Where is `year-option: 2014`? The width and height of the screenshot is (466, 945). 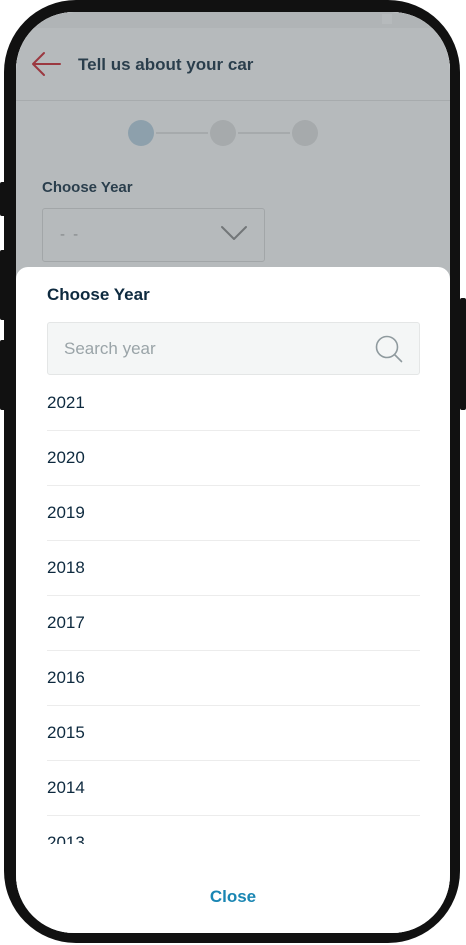
year-option: 2014 is located at coordinates (233, 788).